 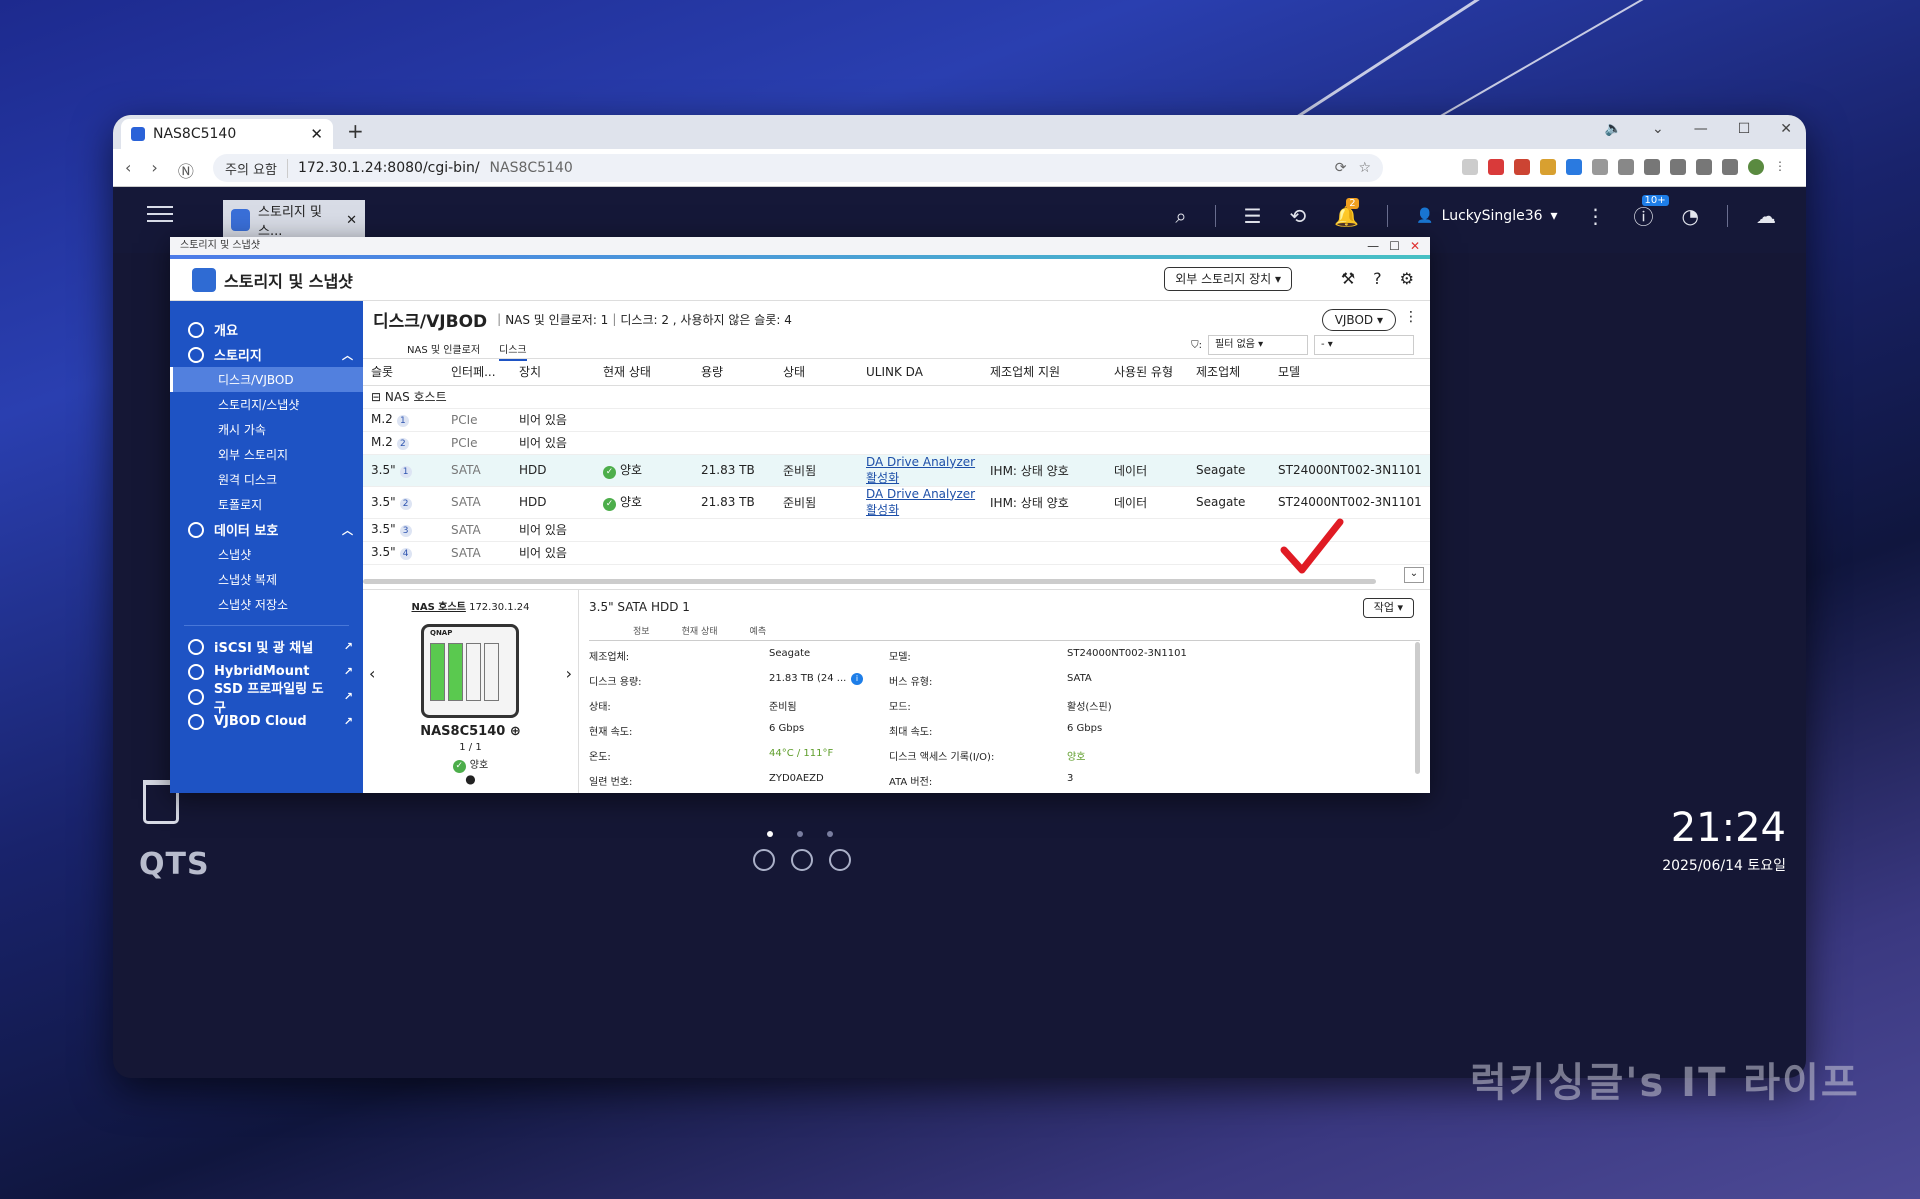 I want to click on n-icon: Ⓝ, so click(x=186, y=170).